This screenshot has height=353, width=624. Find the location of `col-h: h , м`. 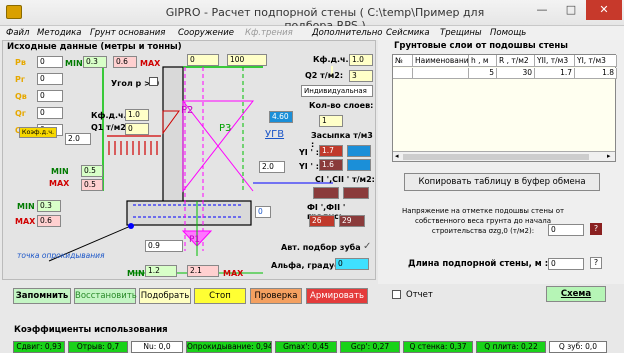

col-h: h , м is located at coordinates (483, 61).